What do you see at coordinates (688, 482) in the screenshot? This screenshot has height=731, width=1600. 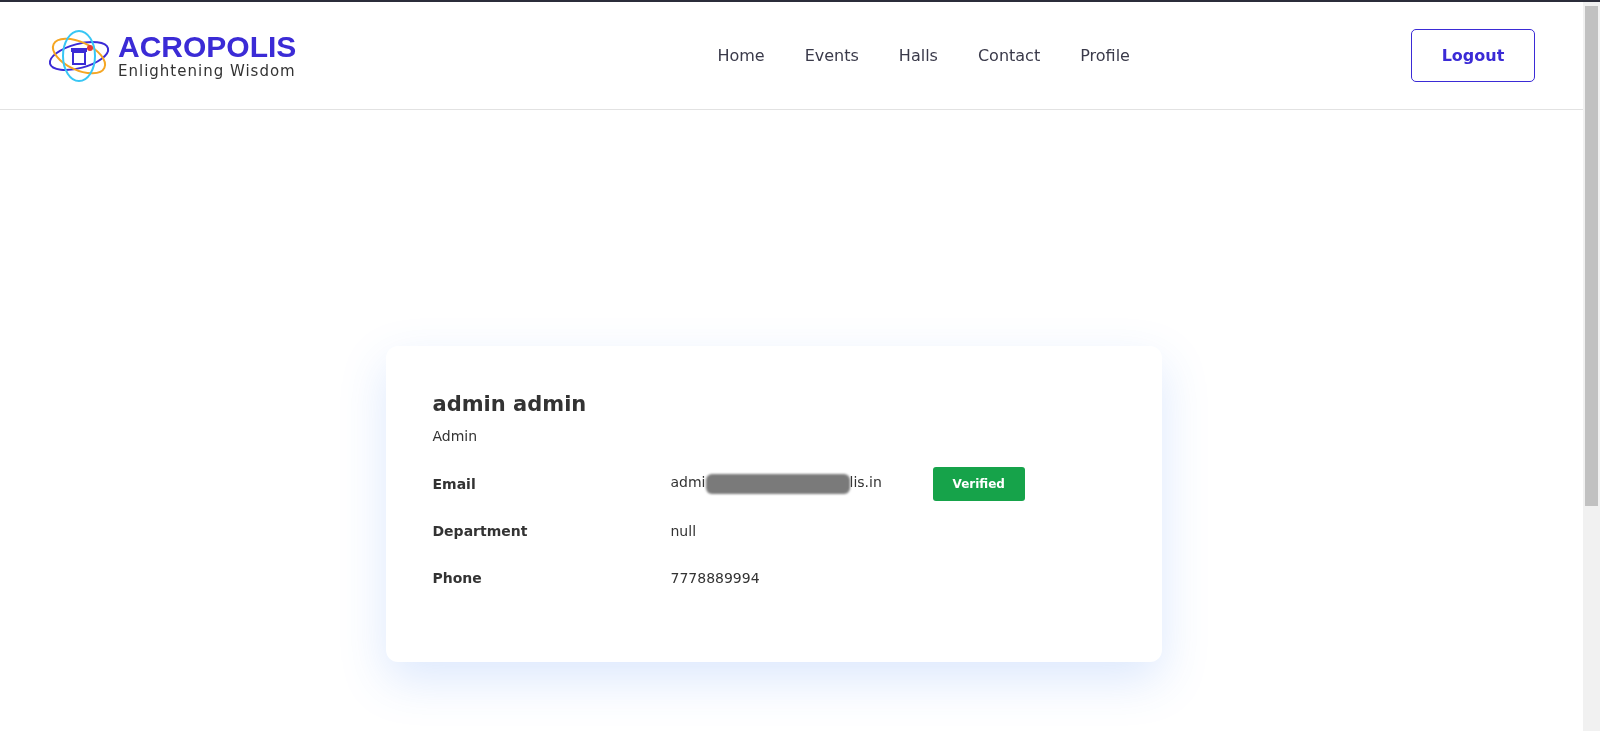 I see `email-value-start: admi` at bounding box center [688, 482].